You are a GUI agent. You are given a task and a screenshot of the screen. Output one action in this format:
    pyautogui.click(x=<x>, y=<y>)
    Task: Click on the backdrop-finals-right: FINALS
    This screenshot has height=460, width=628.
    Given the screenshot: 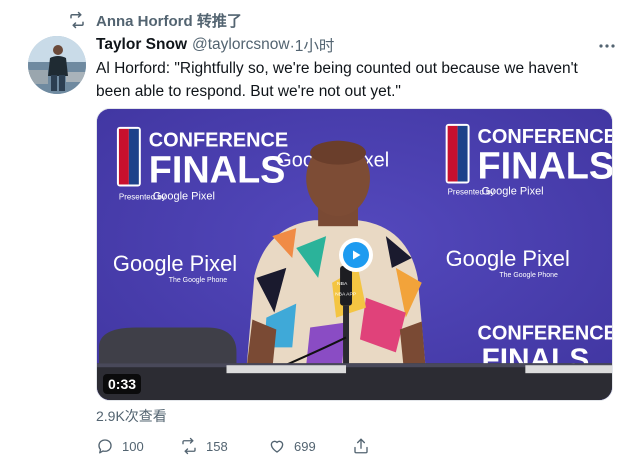 What is the action you would take?
    pyautogui.click(x=545, y=167)
    